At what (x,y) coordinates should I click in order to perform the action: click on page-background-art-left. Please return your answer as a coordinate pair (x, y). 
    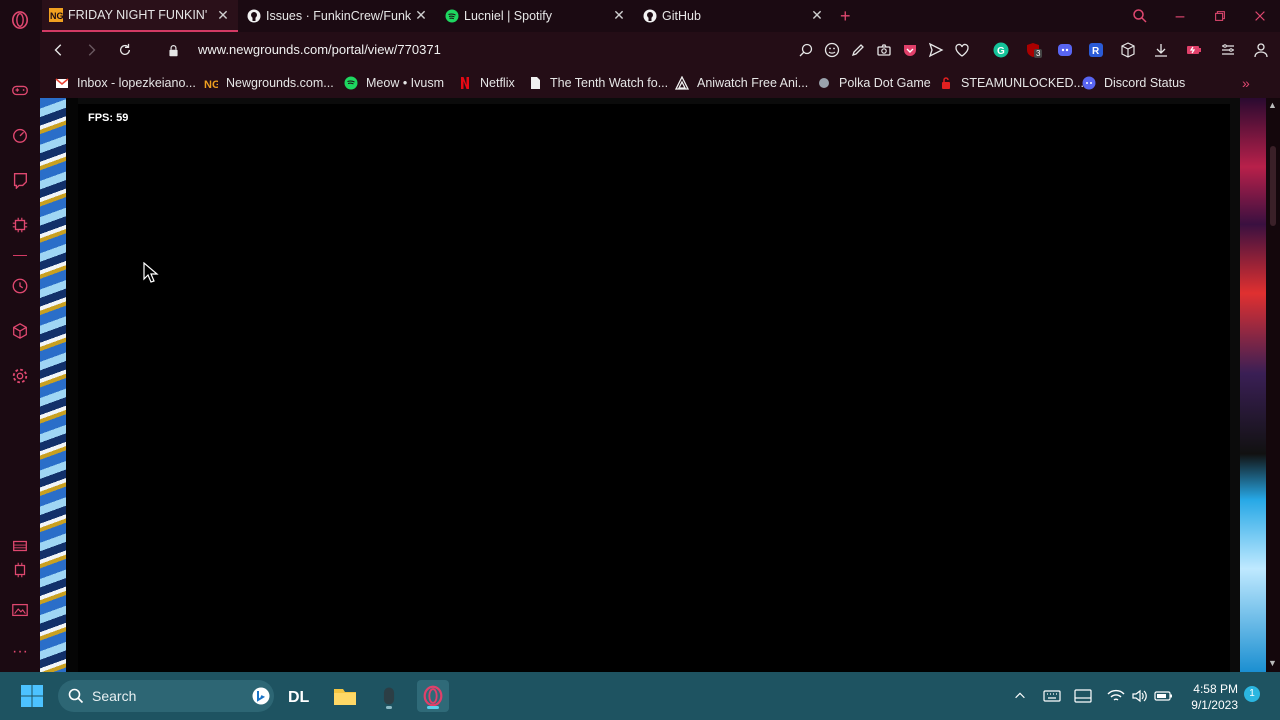
    Looking at the image, I should click on (53, 385).